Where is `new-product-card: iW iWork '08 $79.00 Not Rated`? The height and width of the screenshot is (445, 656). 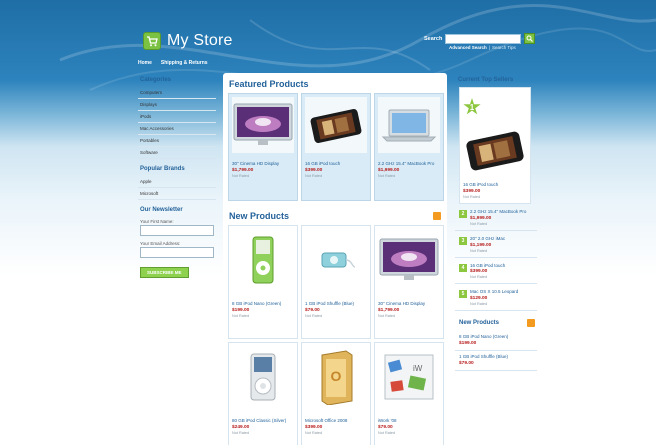
new-product-card: iW iWork '08 $79.00 Not Rated is located at coordinates (409, 393).